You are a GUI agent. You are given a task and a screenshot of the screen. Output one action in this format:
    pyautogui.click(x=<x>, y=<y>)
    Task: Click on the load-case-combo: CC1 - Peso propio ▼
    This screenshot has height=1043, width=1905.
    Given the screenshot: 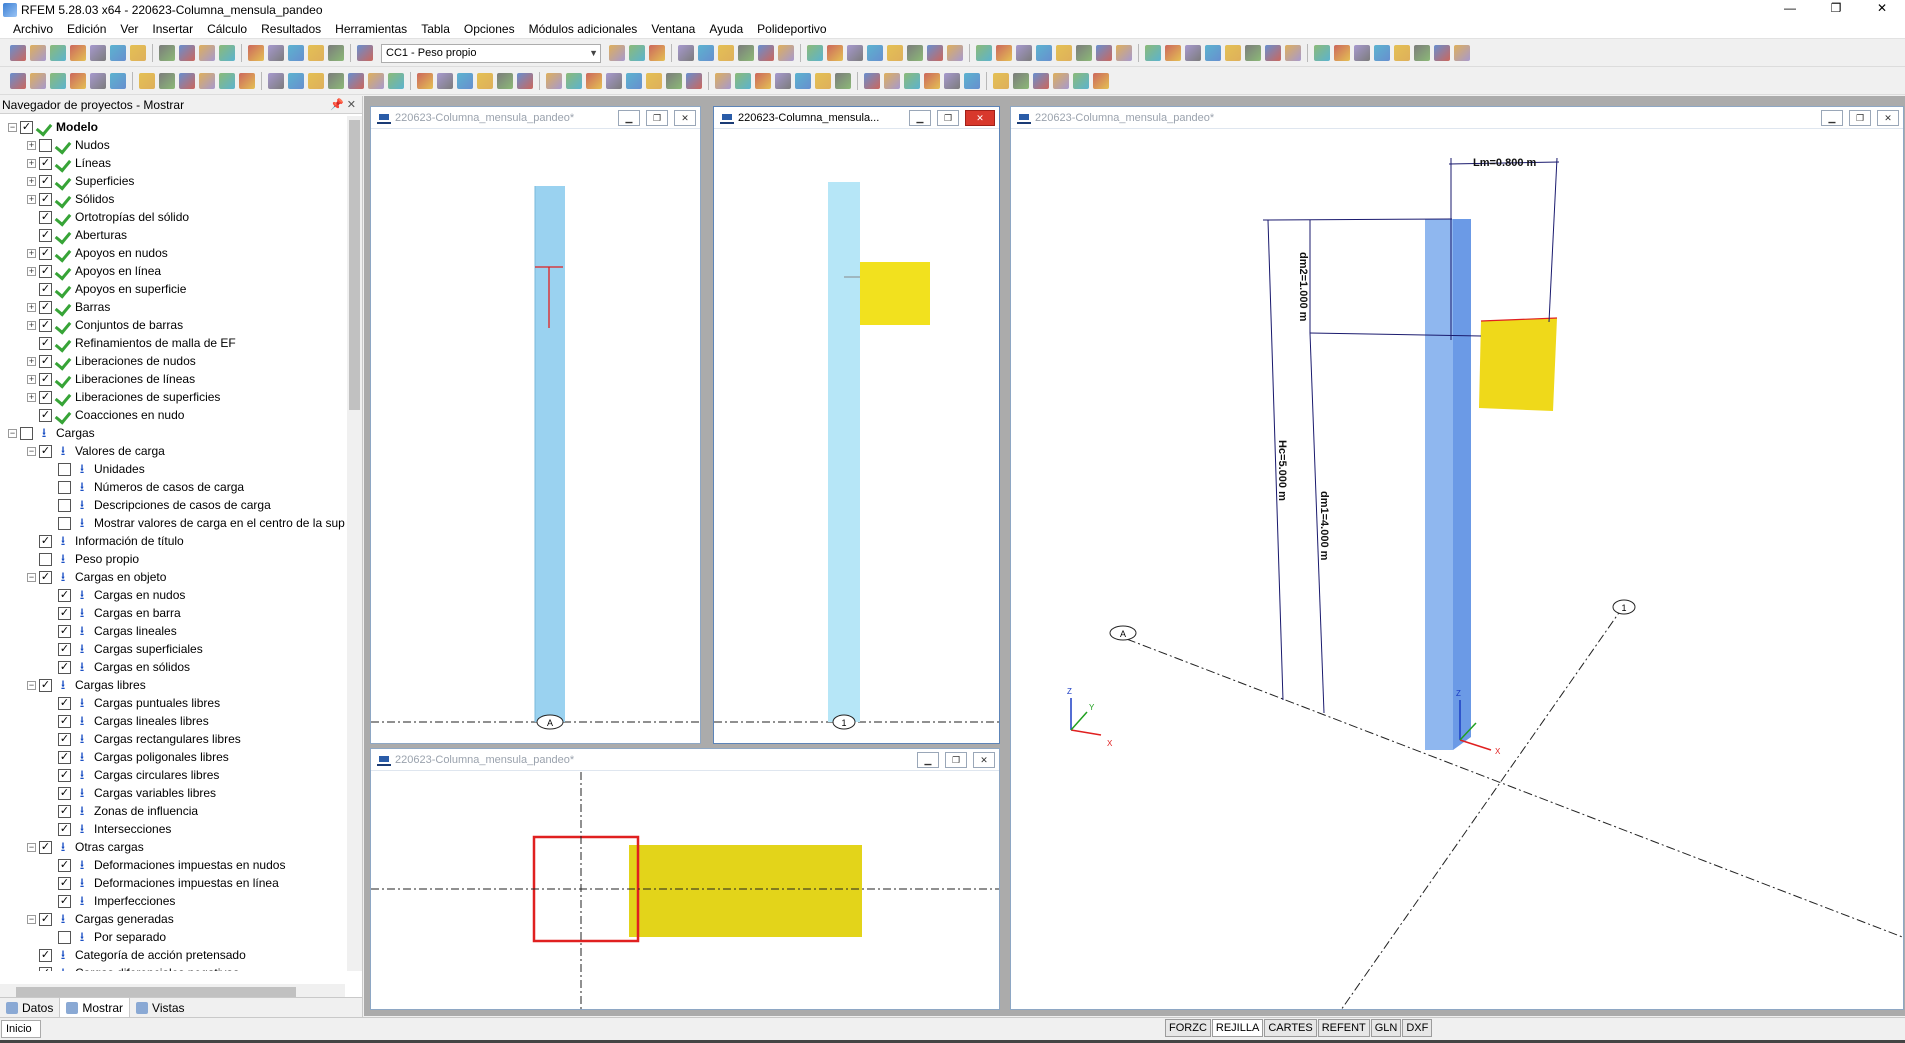 What is the action you would take?
    pyautogui.click(x=491, y=53)
    